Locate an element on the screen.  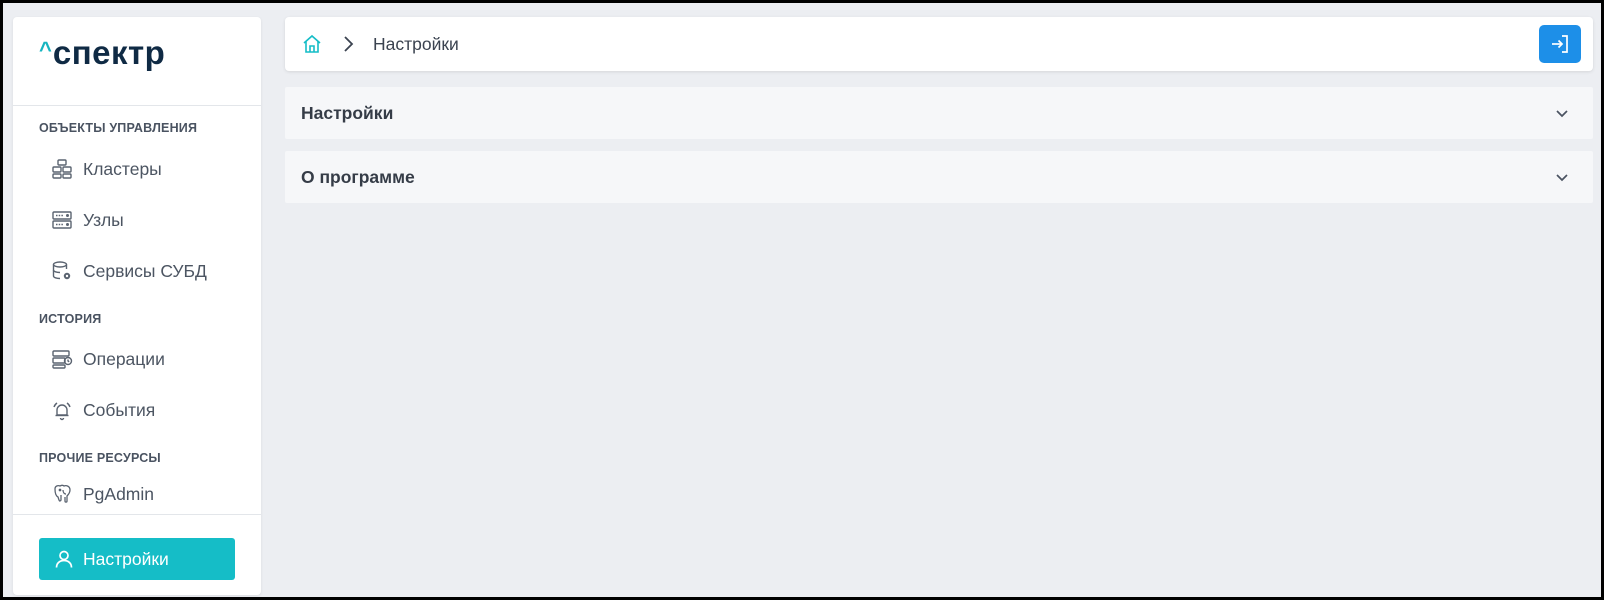
section-title-management: ОБЪЕКТЫ УПРАВЛЕНИЯ is located at coordinates (118, 128).